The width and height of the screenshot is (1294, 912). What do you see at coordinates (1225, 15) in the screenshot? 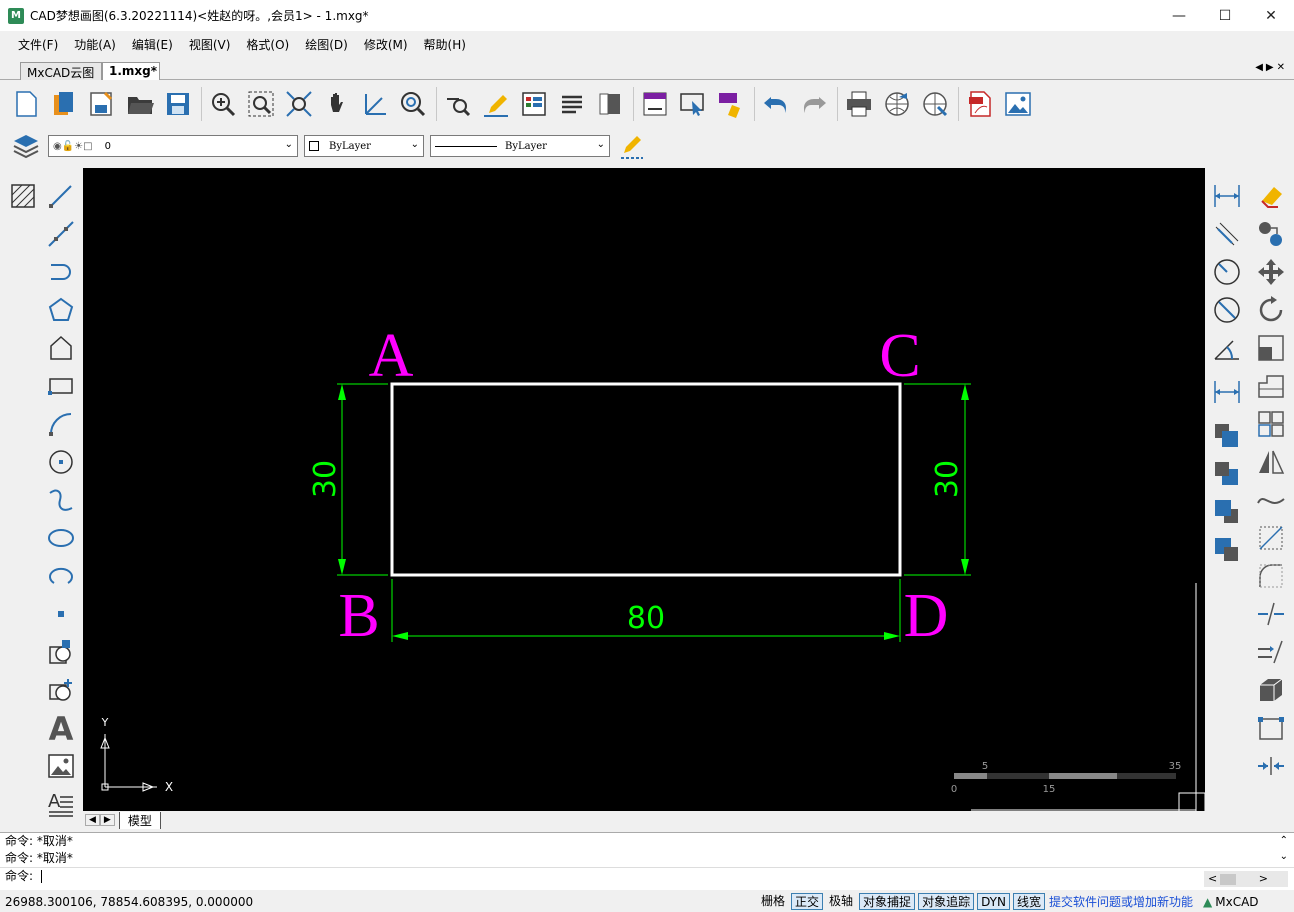
I see `maximize-button: ☐` at bounding box center [1225, 15].